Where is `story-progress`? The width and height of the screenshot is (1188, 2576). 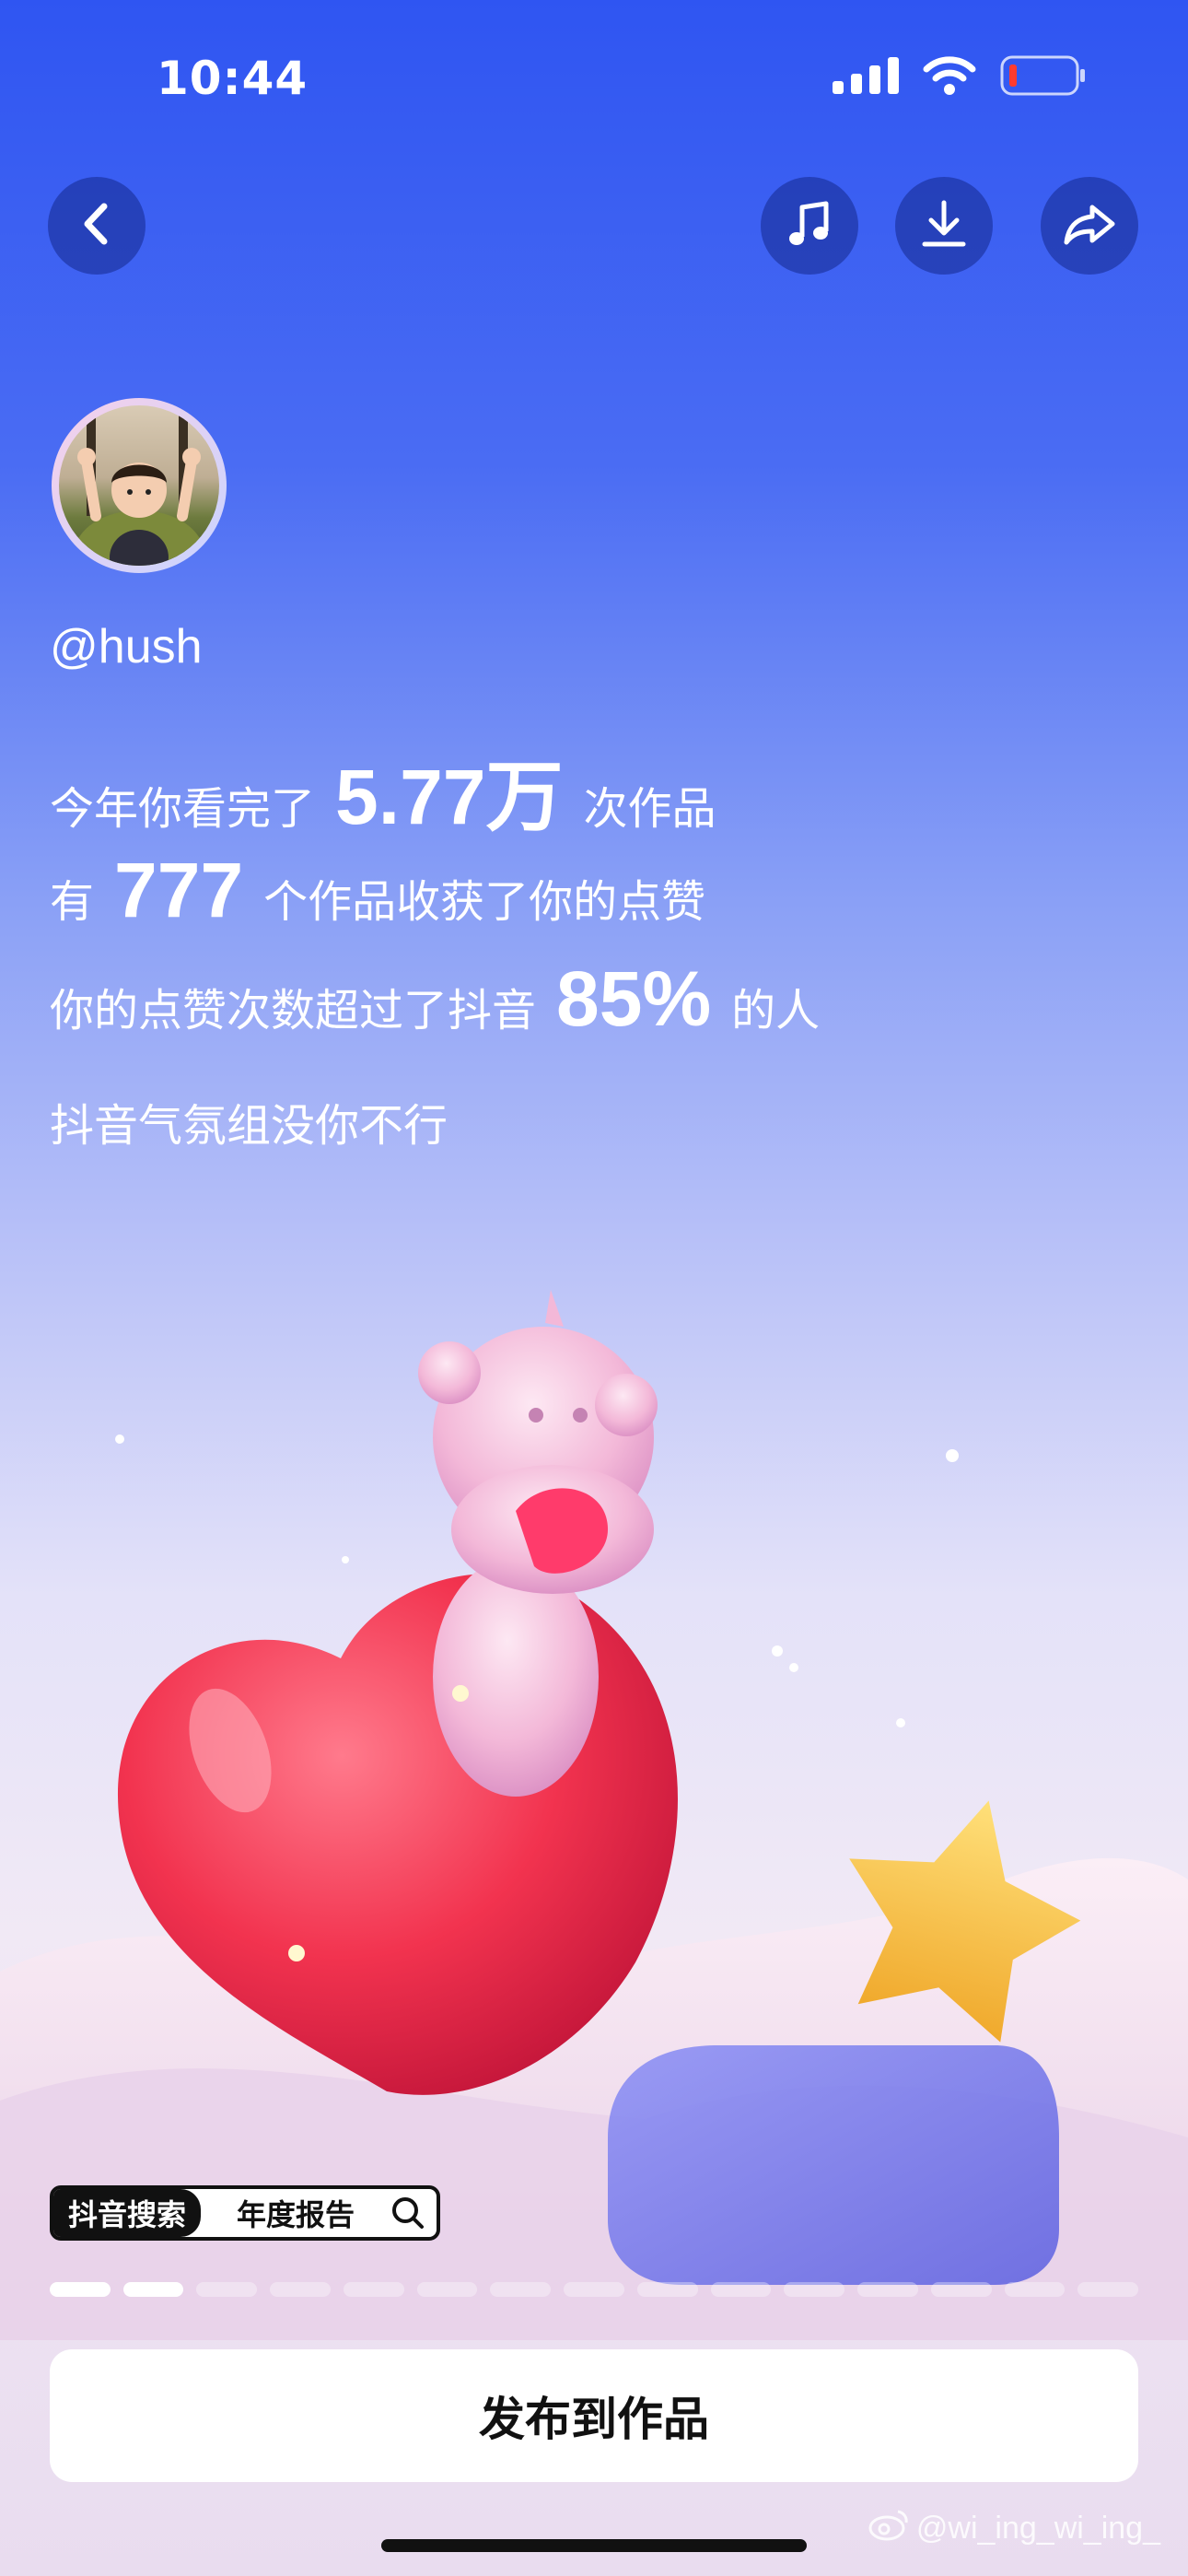 story-progress is located at coordinates (594, 2289).